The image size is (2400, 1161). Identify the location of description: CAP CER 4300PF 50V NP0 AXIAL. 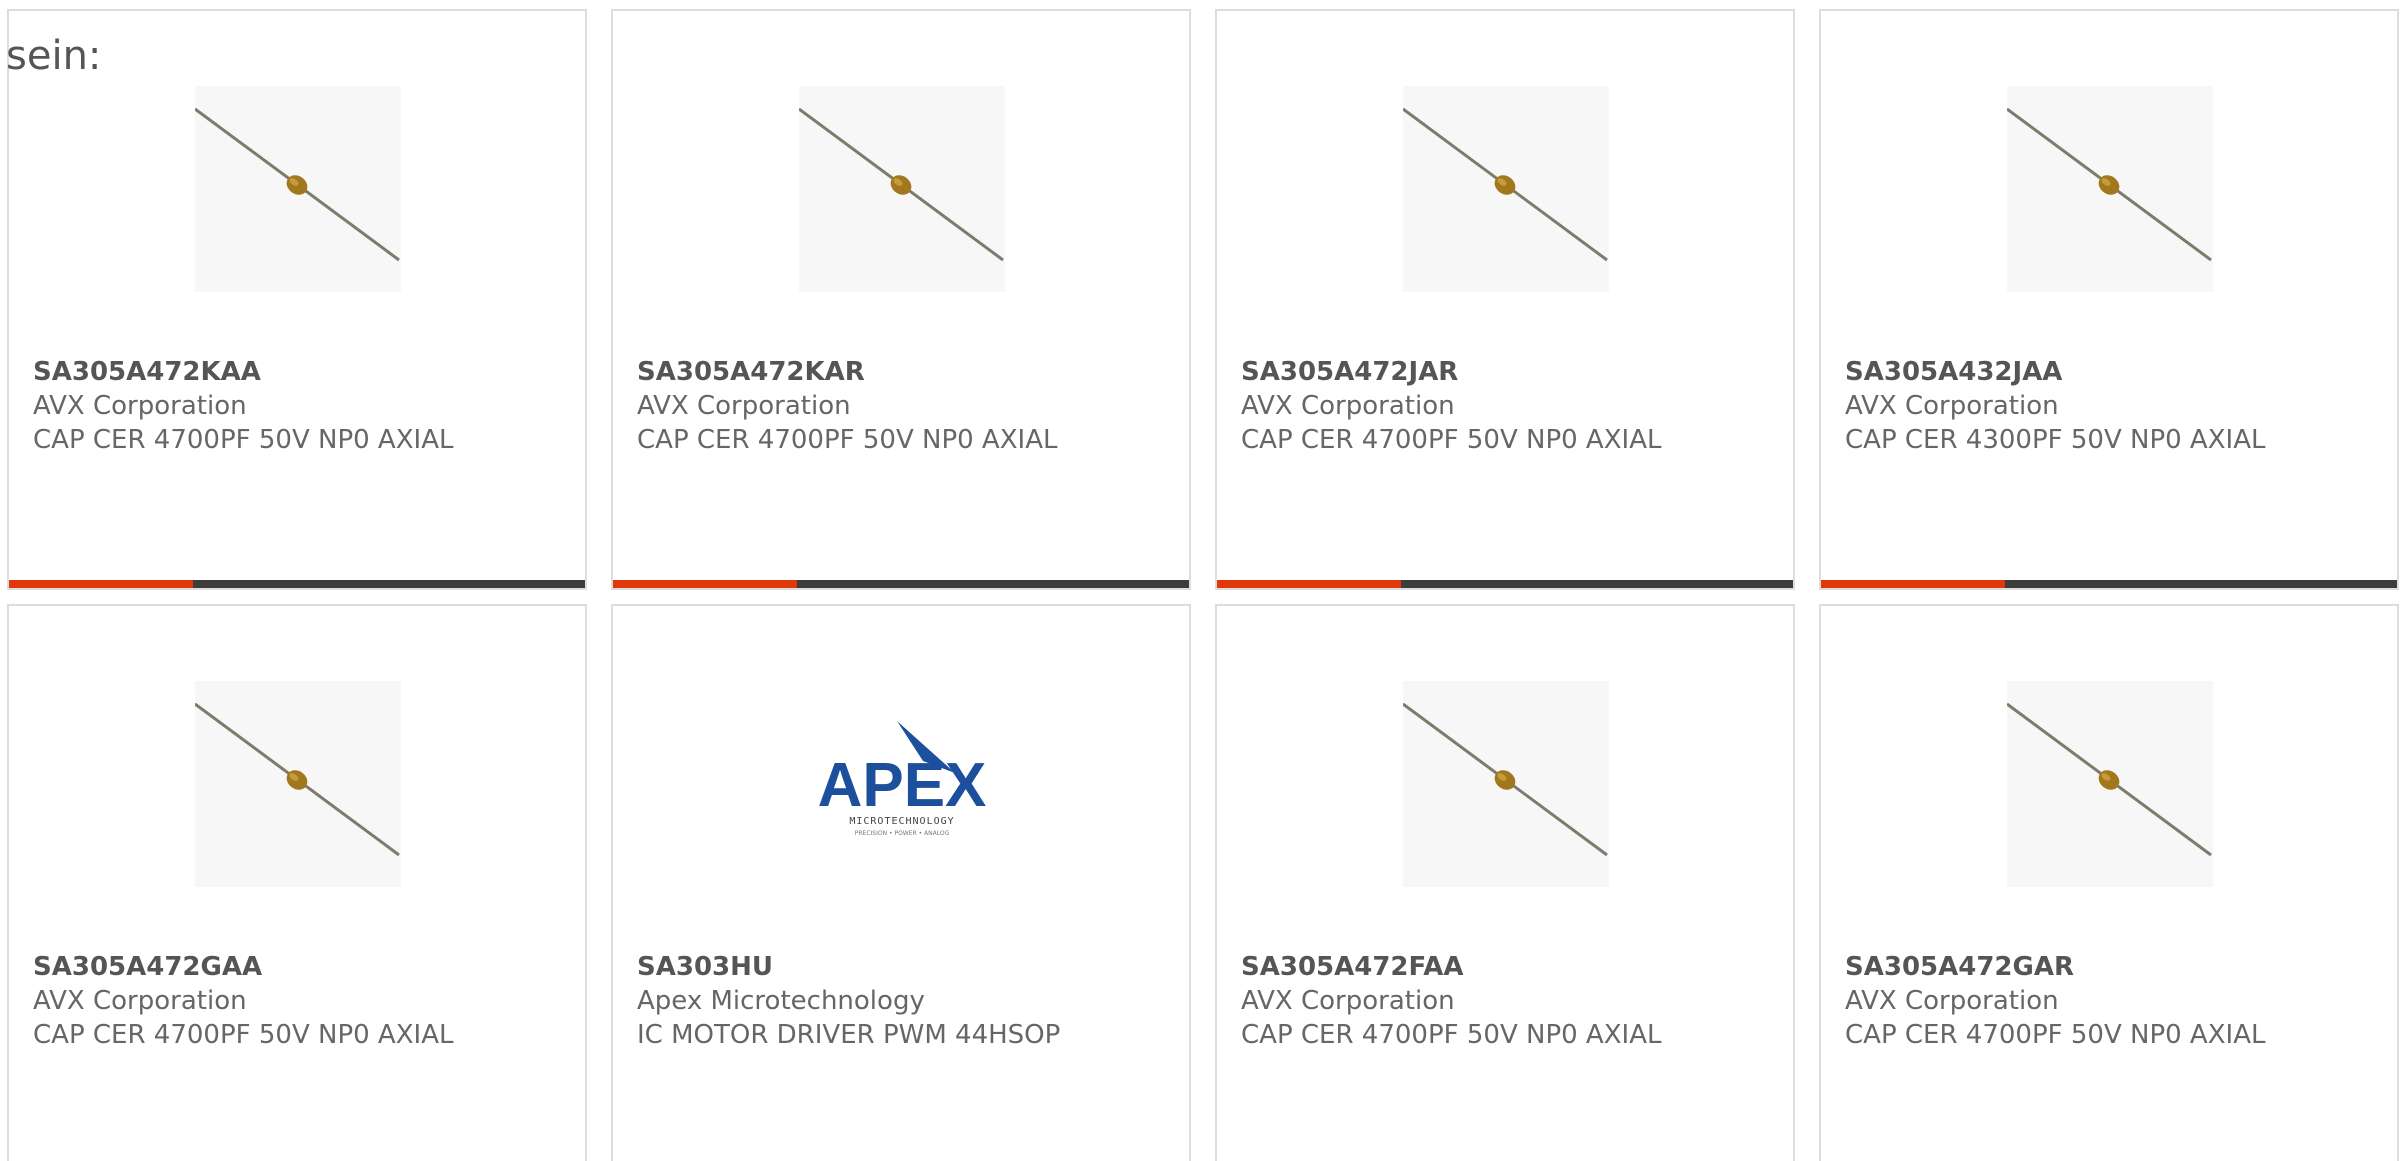
(2055, 440).